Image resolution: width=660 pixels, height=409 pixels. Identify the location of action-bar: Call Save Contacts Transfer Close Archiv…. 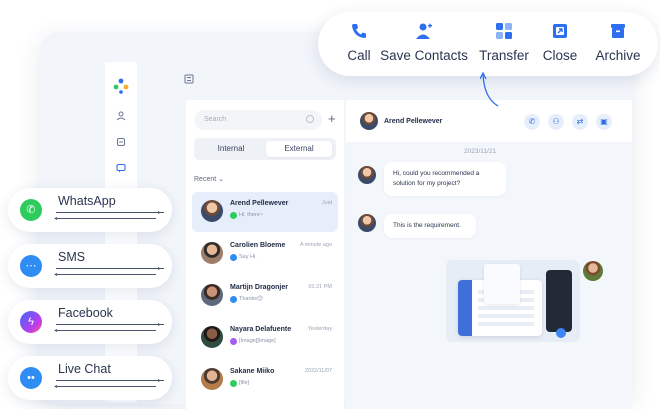
(488, 44).